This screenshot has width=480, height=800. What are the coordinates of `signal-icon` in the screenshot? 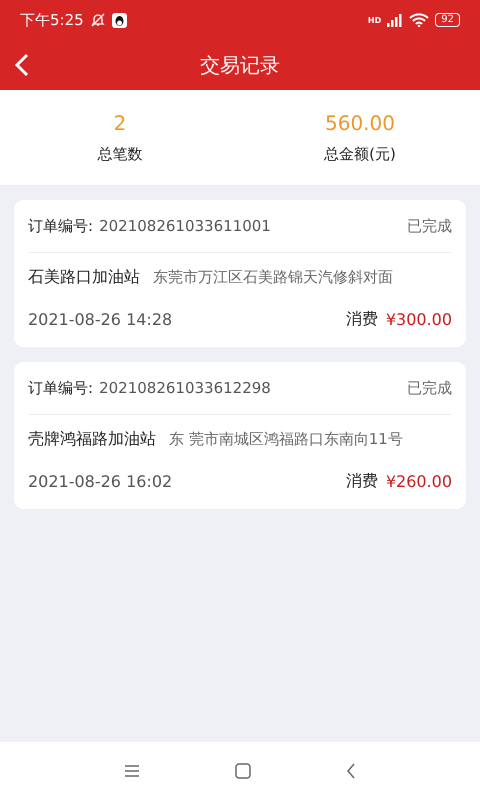 It's located at (395, 20).